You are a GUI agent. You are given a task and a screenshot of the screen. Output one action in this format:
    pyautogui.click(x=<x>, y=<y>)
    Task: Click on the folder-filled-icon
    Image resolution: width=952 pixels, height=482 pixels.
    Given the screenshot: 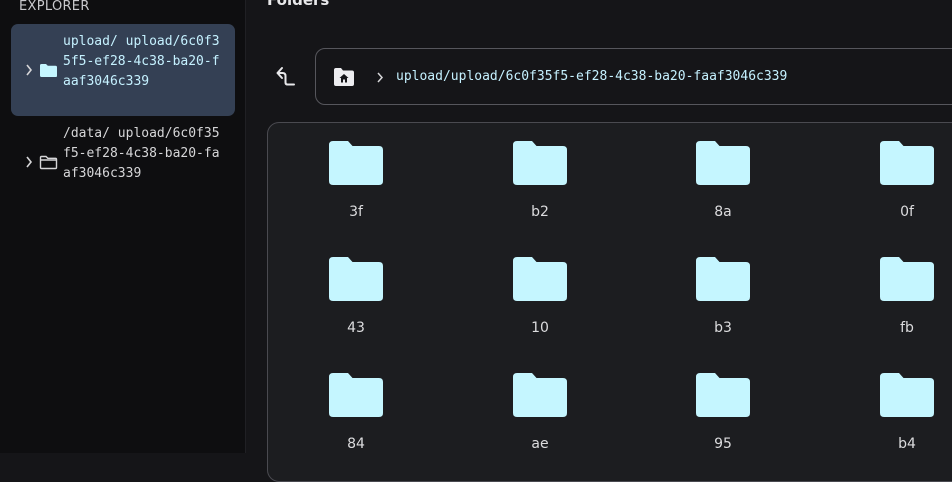 What is the action you would take?
    pyautogui.click(x=48, y=70)
    